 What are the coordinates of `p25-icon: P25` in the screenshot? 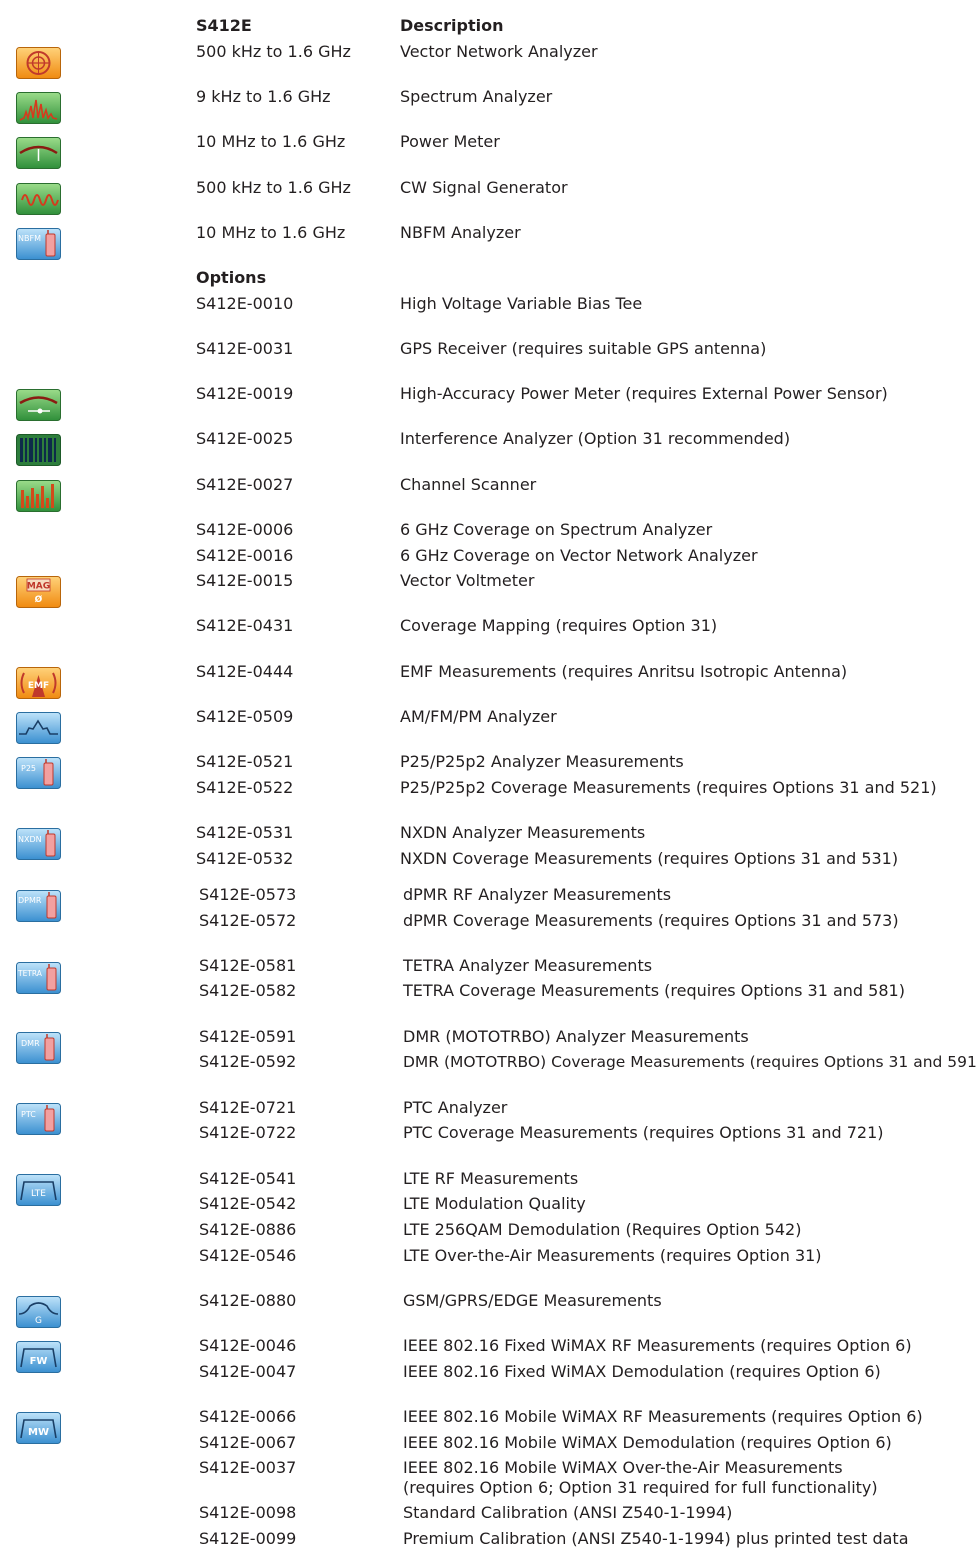 It's located at (38, 773).